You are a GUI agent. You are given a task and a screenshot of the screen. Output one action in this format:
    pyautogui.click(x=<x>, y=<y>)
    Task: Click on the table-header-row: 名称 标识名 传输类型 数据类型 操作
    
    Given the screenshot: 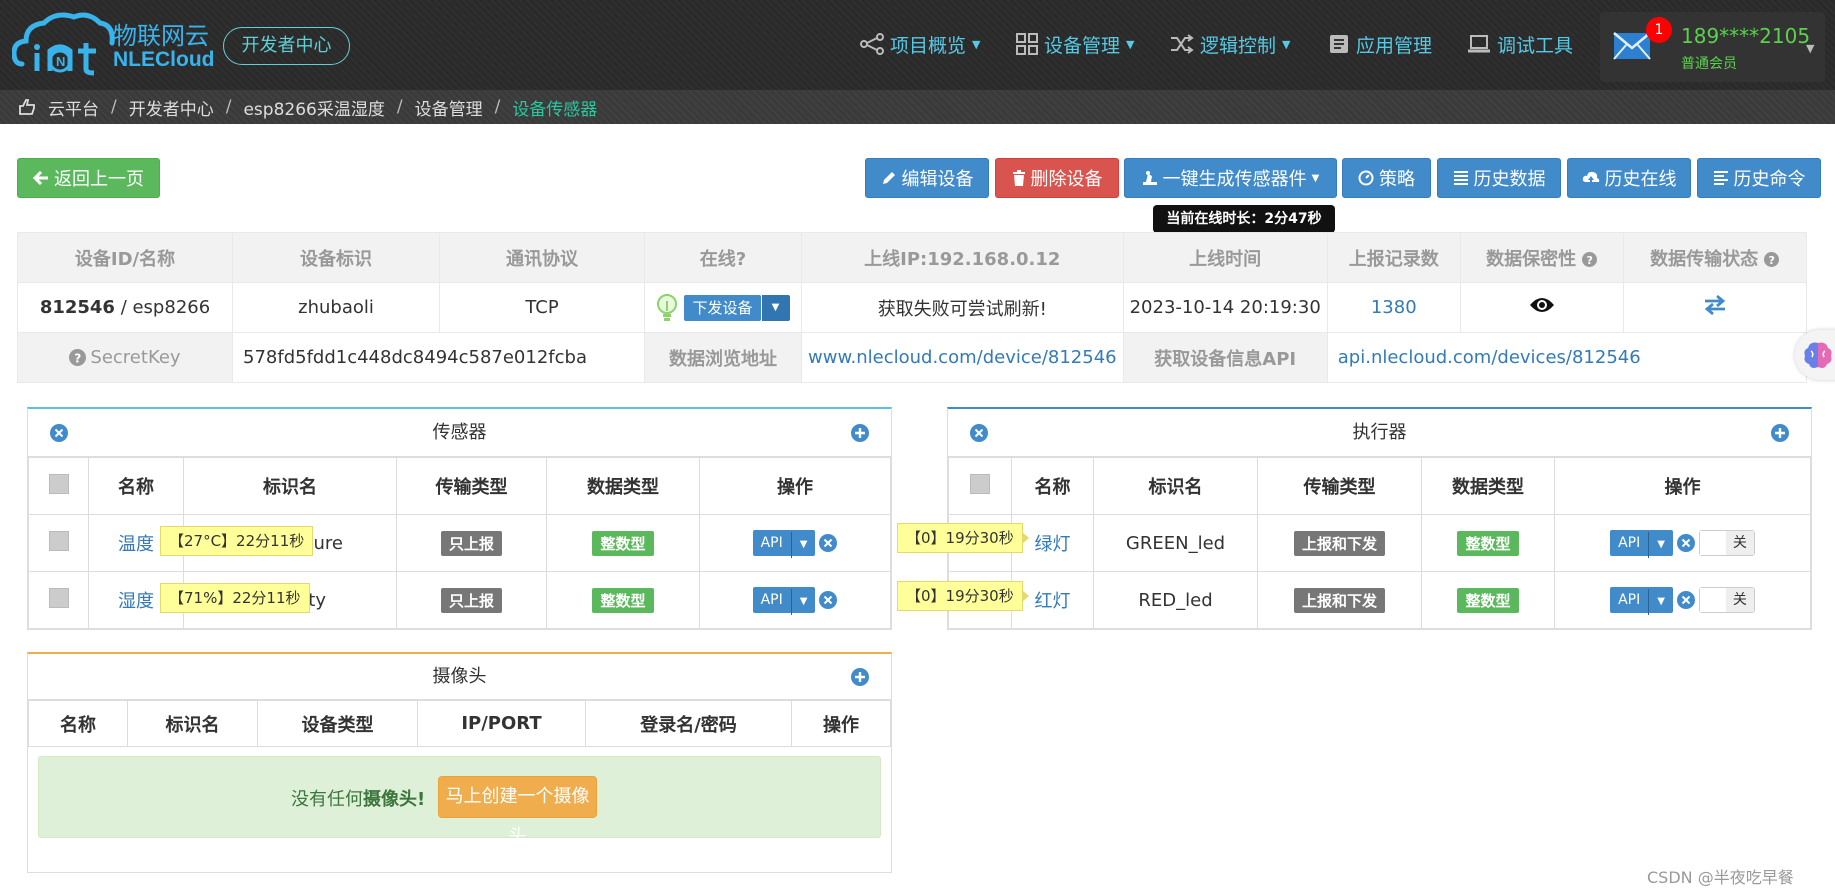 What is the action you would take?
    pyautogui.click(x=459, y=486)
    